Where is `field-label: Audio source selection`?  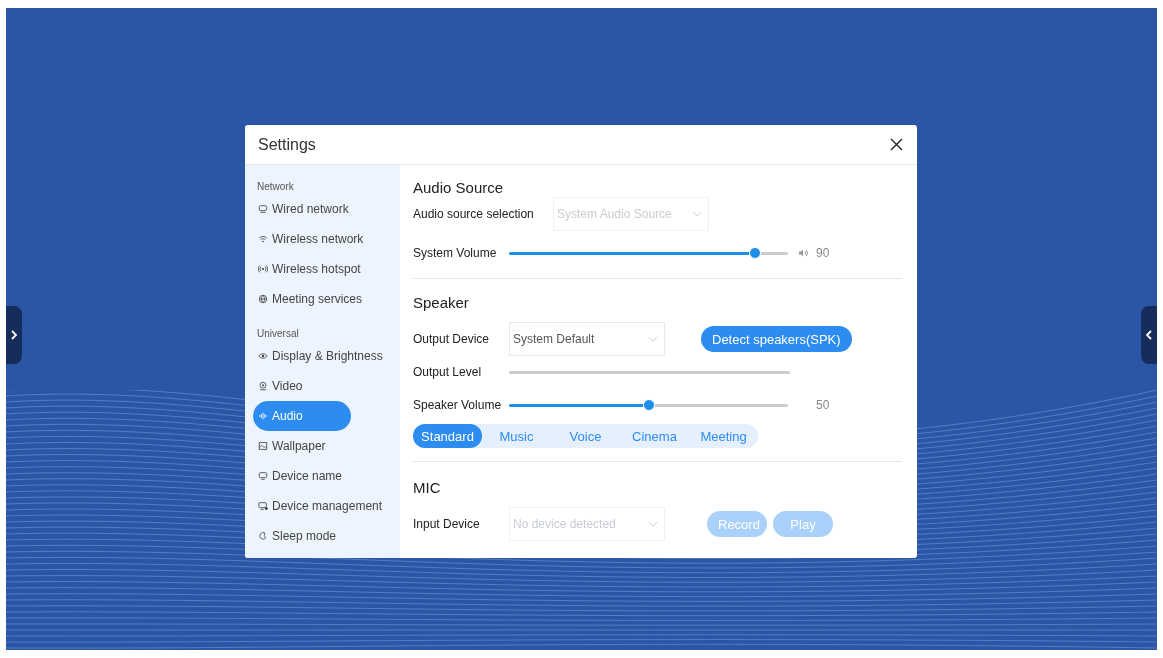 field-label: Audio source selection is located at coordinates (474, 214).